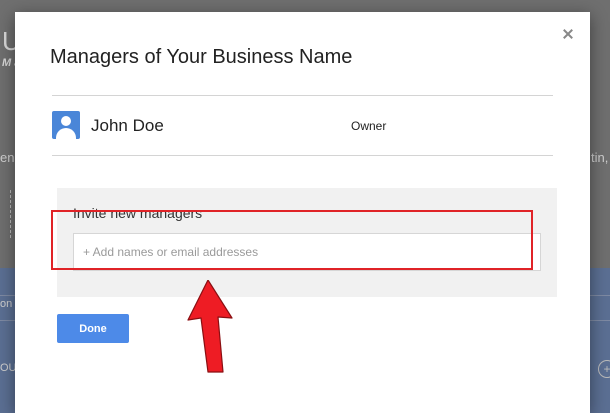 This screenshot has width=610, height=413. What do you see at coordinates (210, 326) in the screenshot?
I see `red-arrow-icon` at bounding box center [210, 326].